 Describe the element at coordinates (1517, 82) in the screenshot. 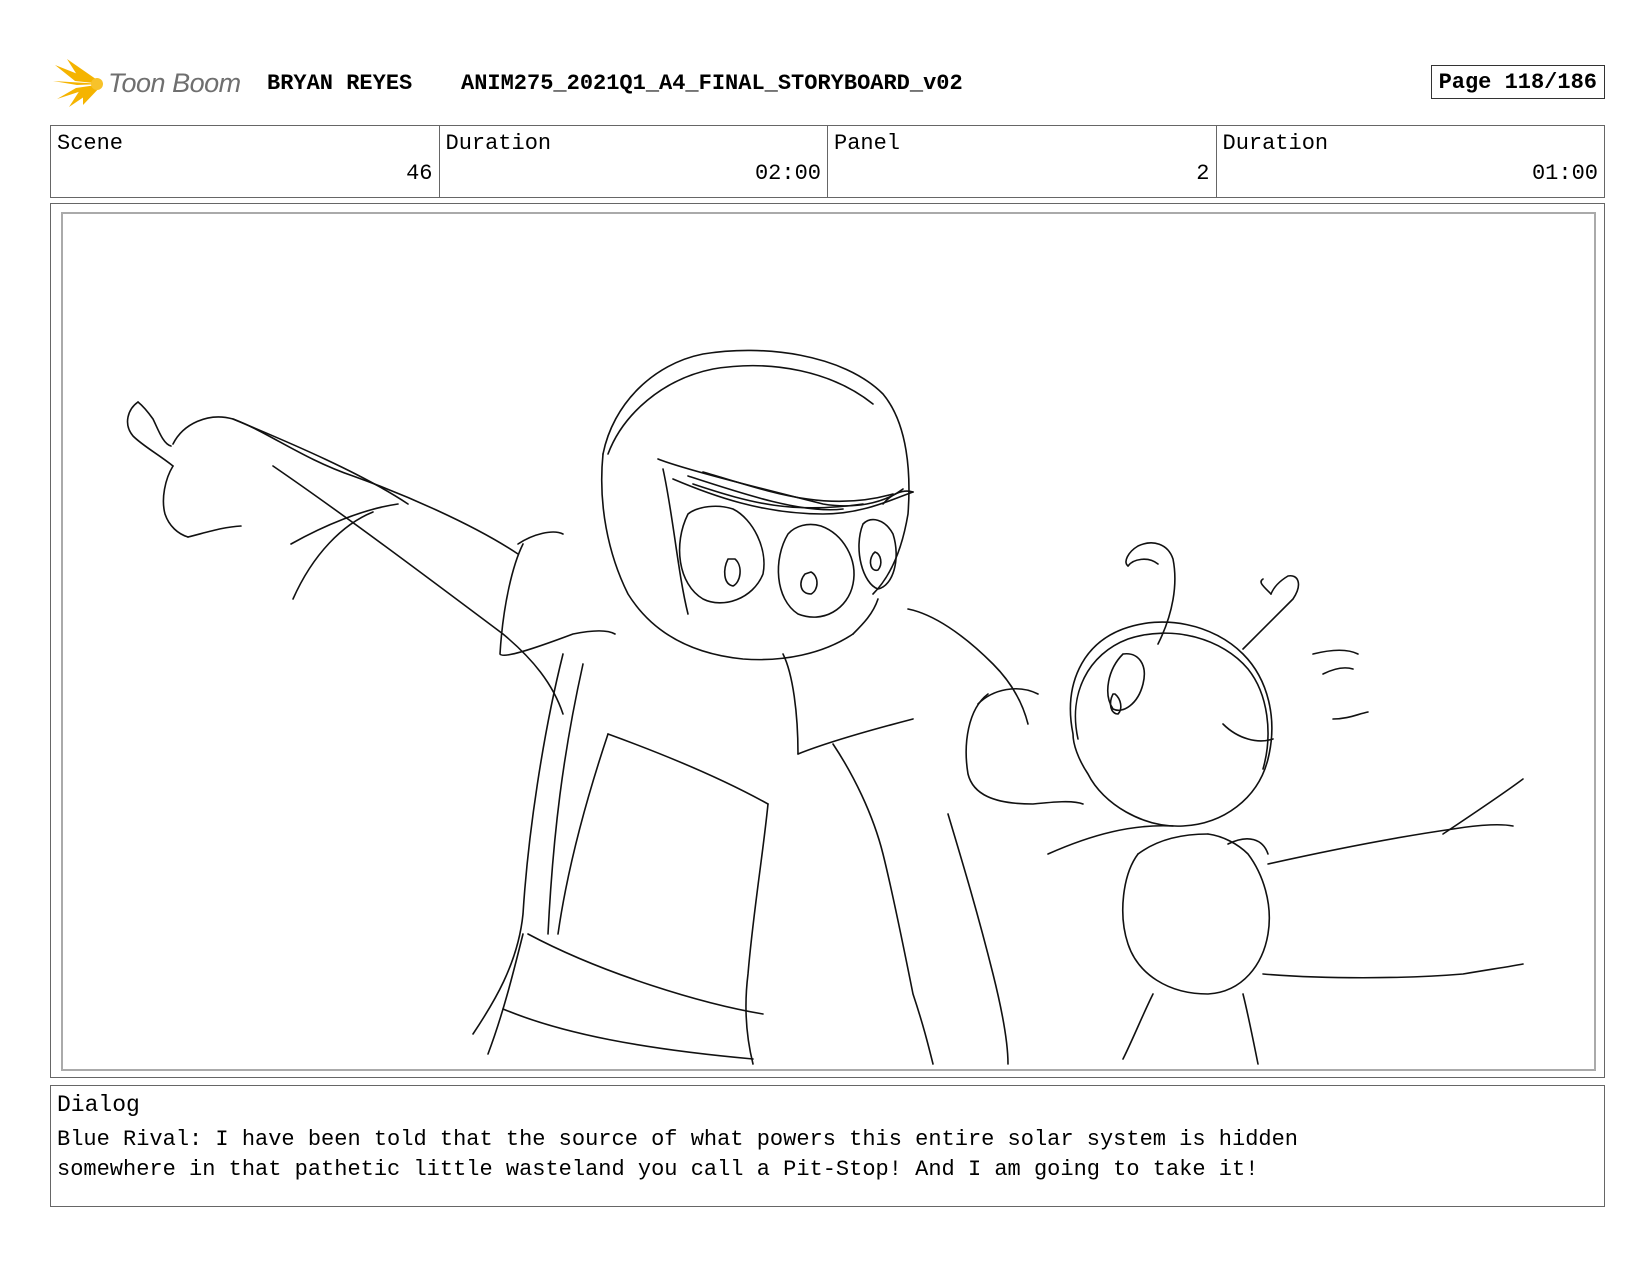

I see `page-indicator: Page 118/186` at that location.